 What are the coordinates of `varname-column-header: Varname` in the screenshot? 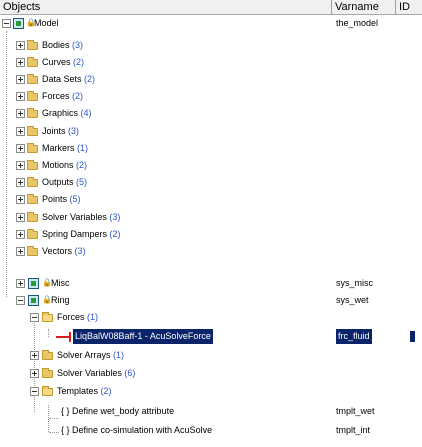 It's located at (364, 7).